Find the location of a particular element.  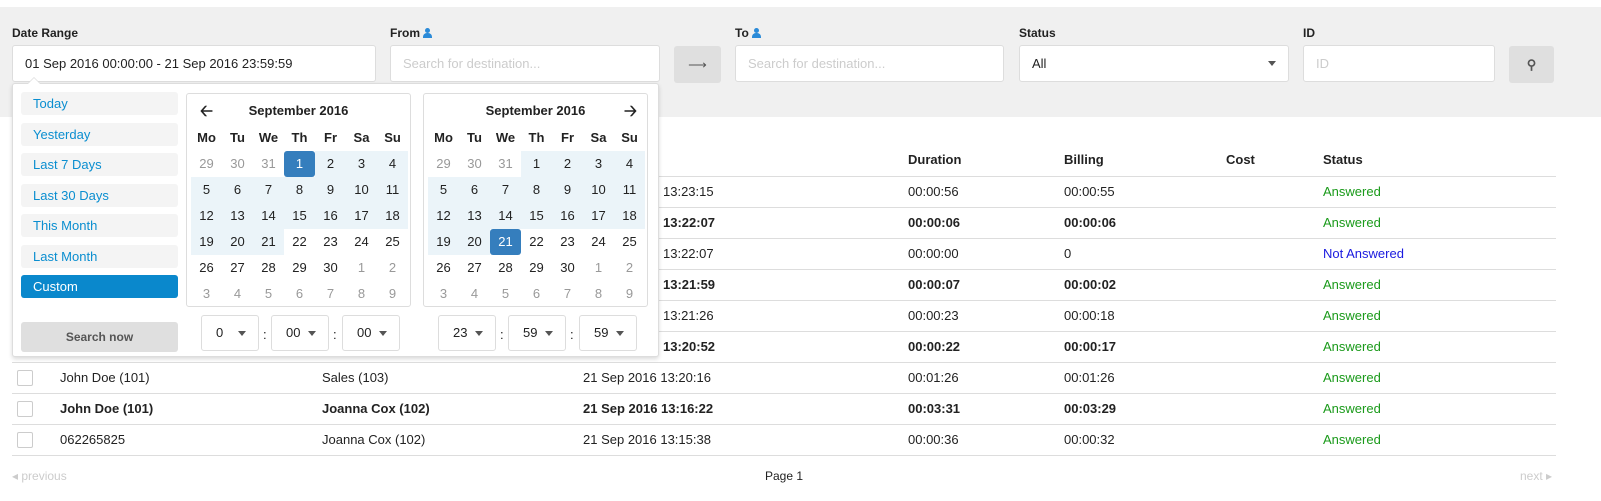

range-yesterday: Yesterday is located at coordinates (99, 134).